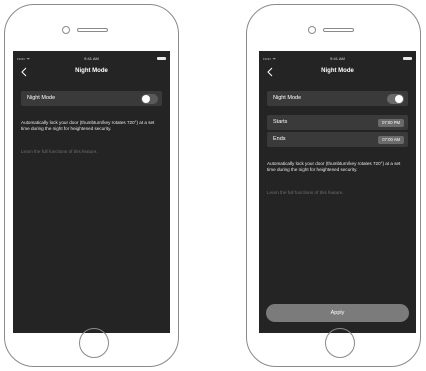 Image resolution: width=426 pixels, height=371 pixels. I want to click on ends-row: Ends 07:00 AM, so click(337, 139).